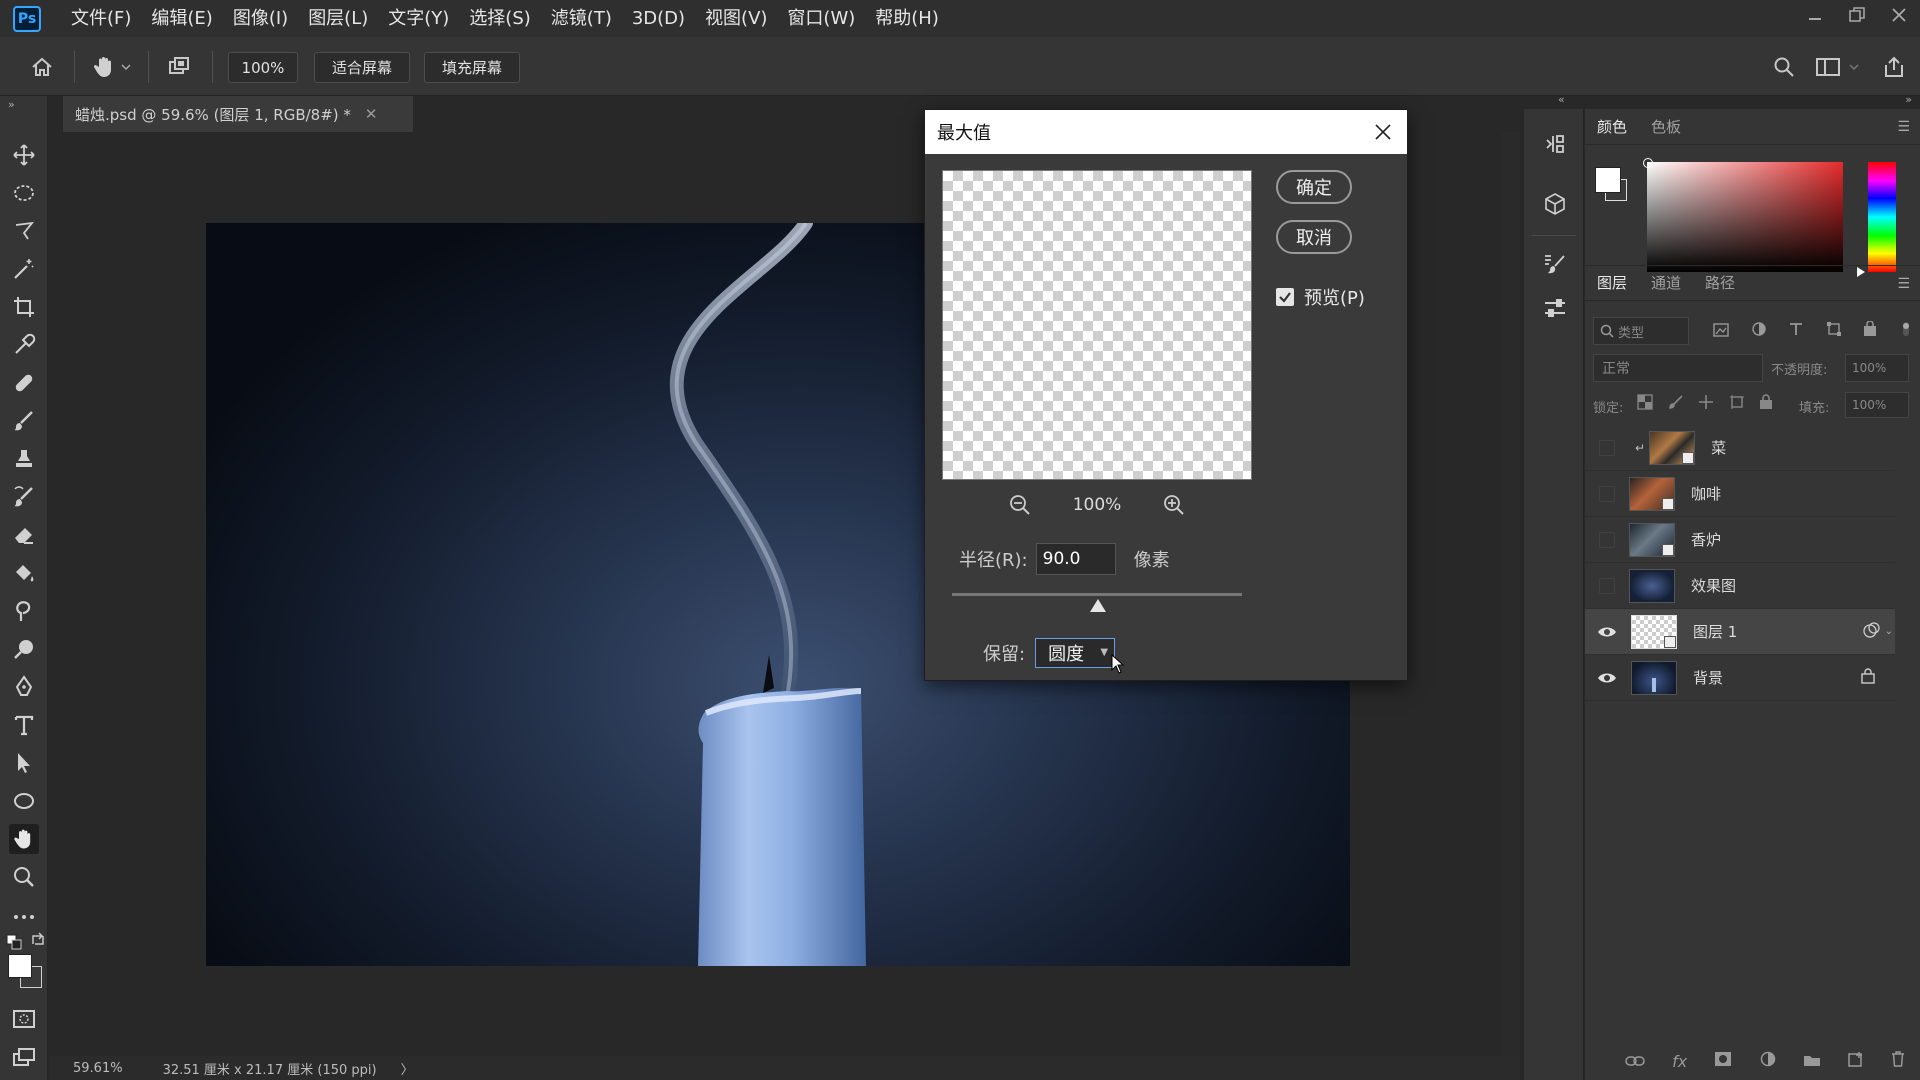 This screenshot has width=1920, height=1080. What do you see at coordinates (14, 942) in the screenshot?
I see `default-colors-icon` at bounding box center [14, 942].